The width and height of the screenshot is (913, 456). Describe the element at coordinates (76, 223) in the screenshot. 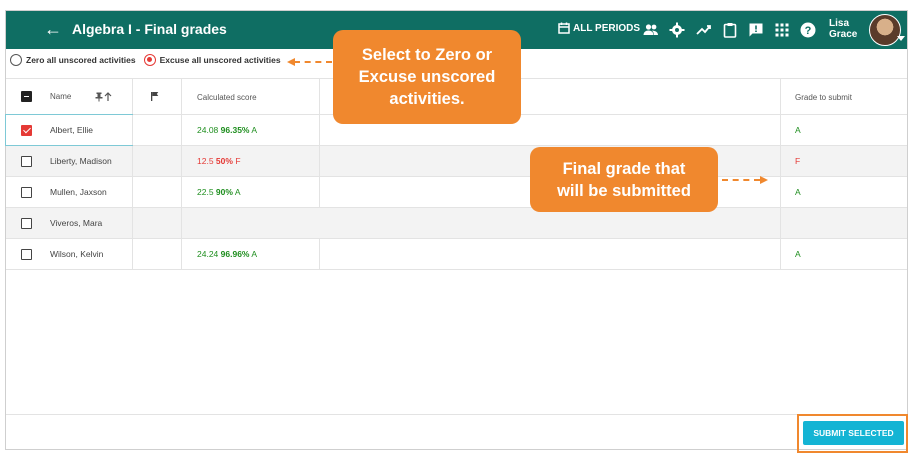

I see `student-name: Viveros, Mara` at that location.